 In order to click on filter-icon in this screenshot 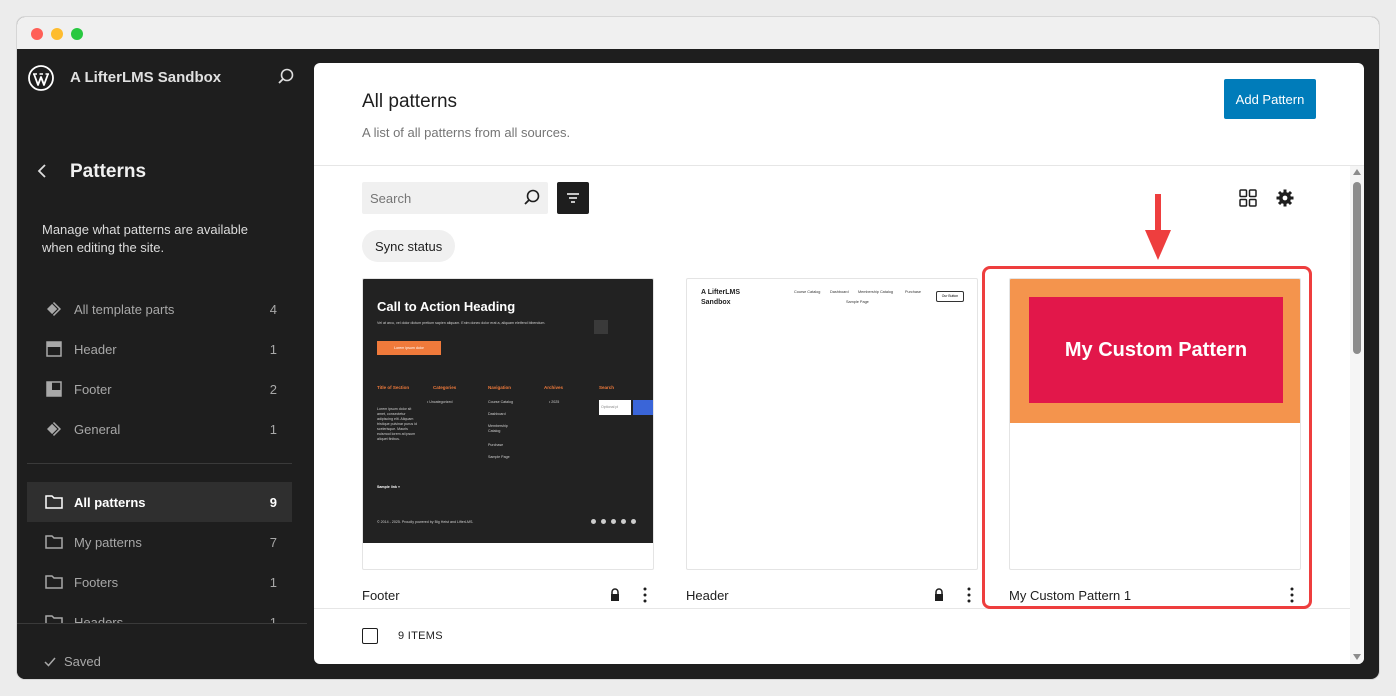, I will do `click(573, 198)`.